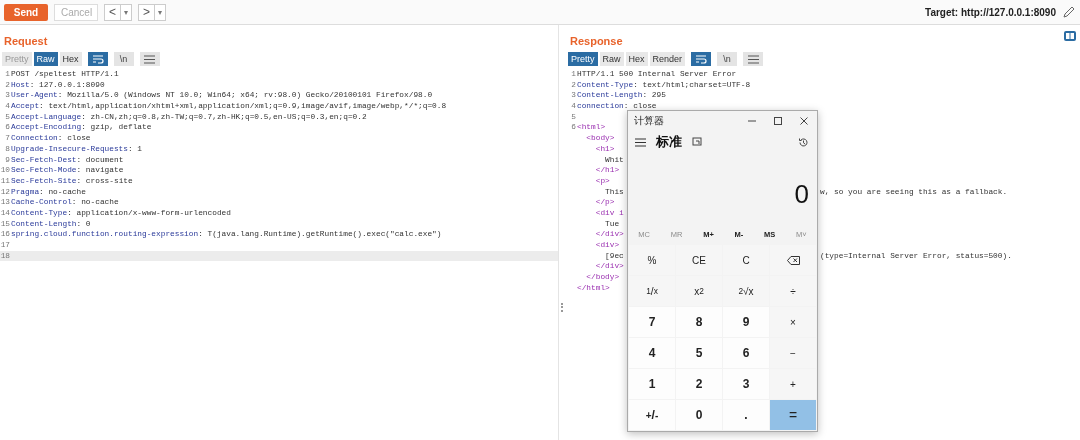 The height and width of the screenshot is (440, 1080). I want to click on calculator-key: 3, so click(746, 384).